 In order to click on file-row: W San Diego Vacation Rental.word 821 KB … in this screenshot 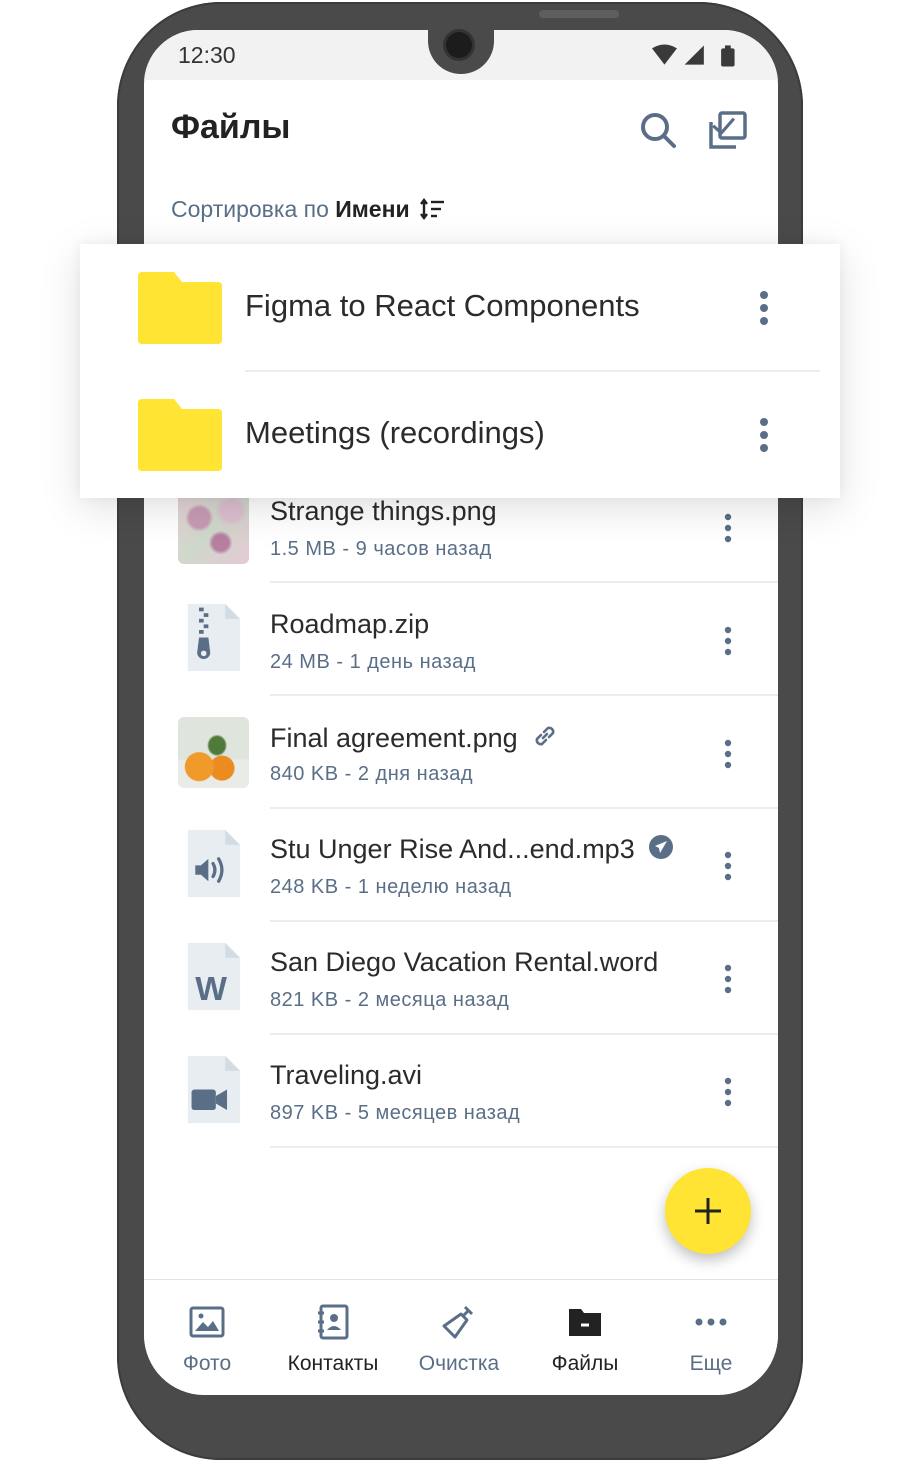, I will do `click(461, 997)`.